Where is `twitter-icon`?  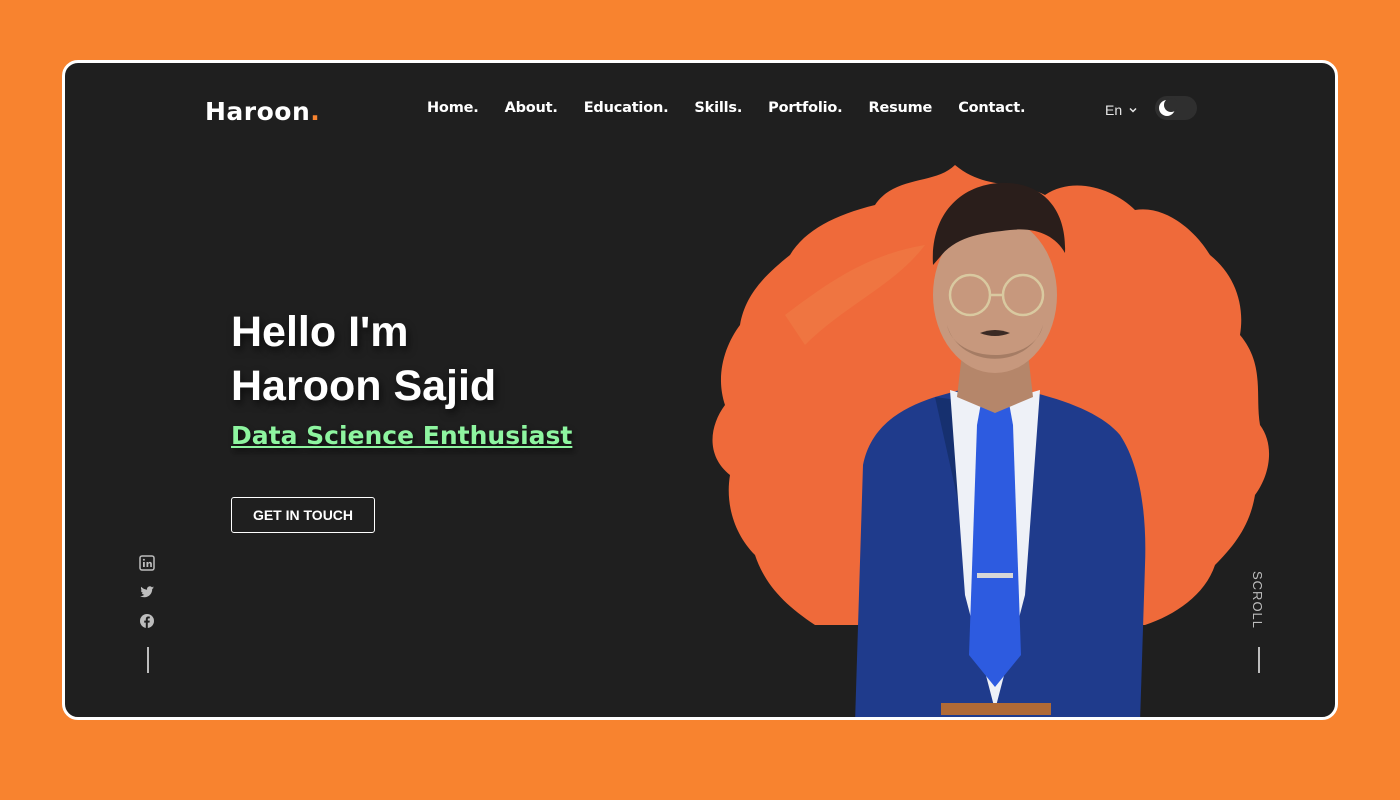 twitter-icon is located at coordinates (147, 592).